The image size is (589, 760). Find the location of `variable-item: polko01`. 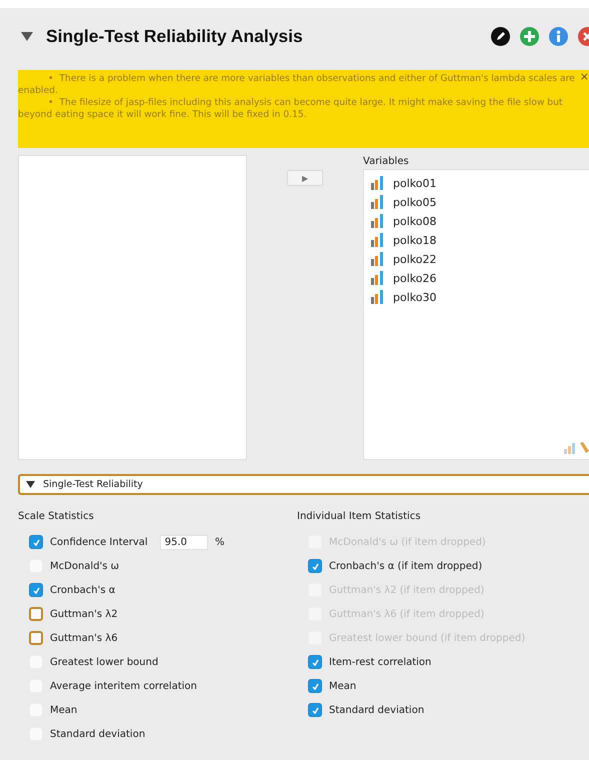

variable-item: polko01 is located at coordinates (414, 183).